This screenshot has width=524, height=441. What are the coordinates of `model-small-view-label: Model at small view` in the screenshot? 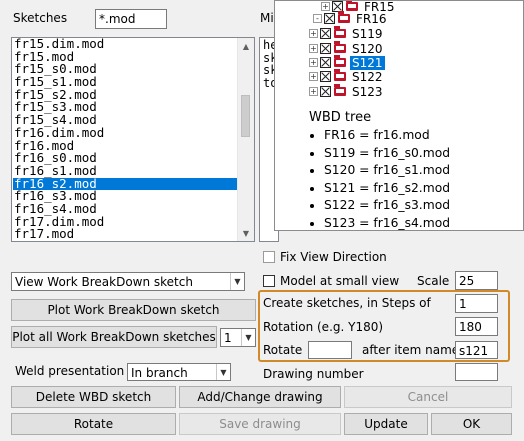 It's located at (340, 281).